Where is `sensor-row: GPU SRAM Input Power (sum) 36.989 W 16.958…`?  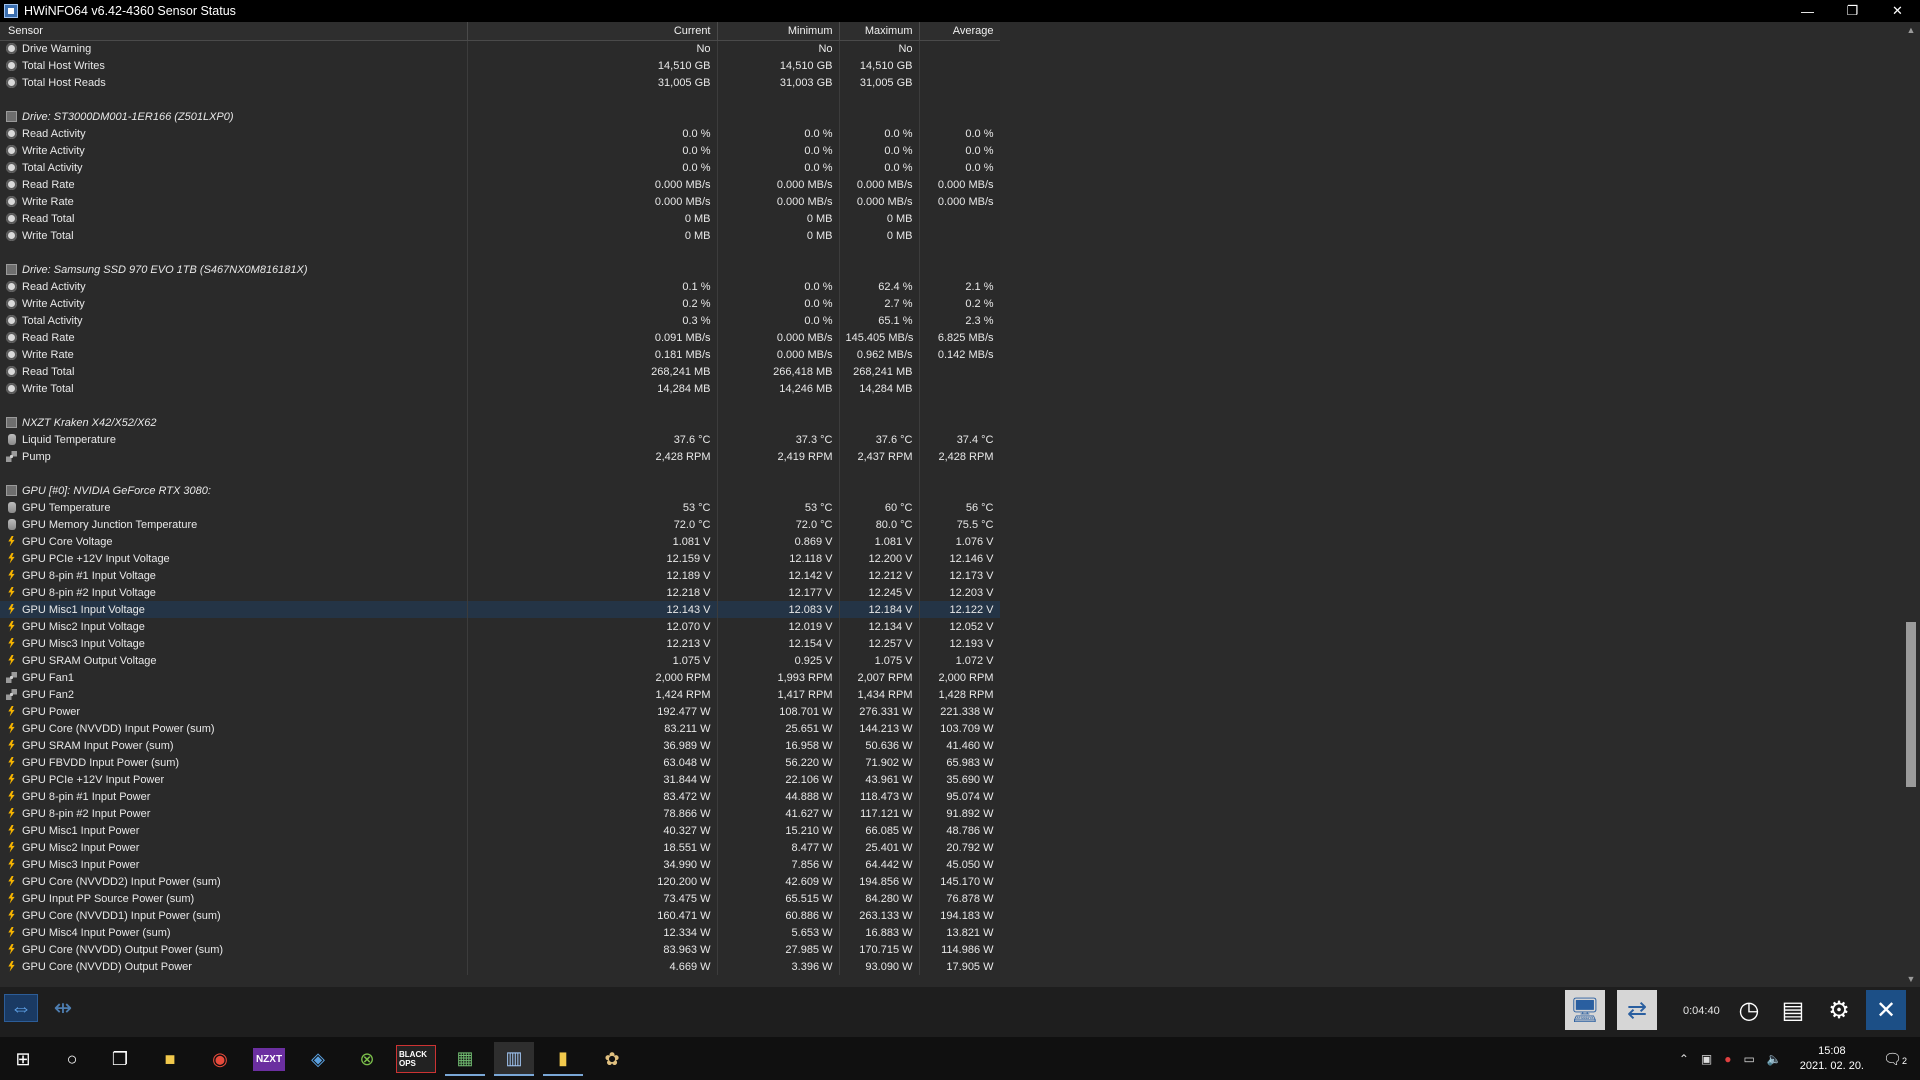 sensor-row: GPU SRAM Input Power (sum) 36.989 W 16.958… is located at coordinates (500, 745).